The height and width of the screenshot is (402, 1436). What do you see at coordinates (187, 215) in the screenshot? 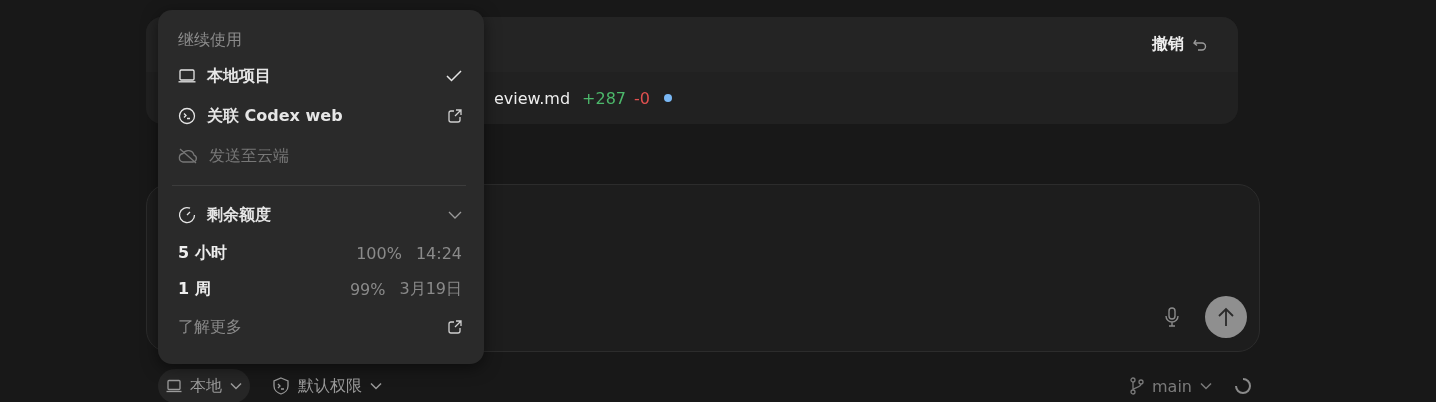
I see `gauge-icon` at bounding box center [187, 215].